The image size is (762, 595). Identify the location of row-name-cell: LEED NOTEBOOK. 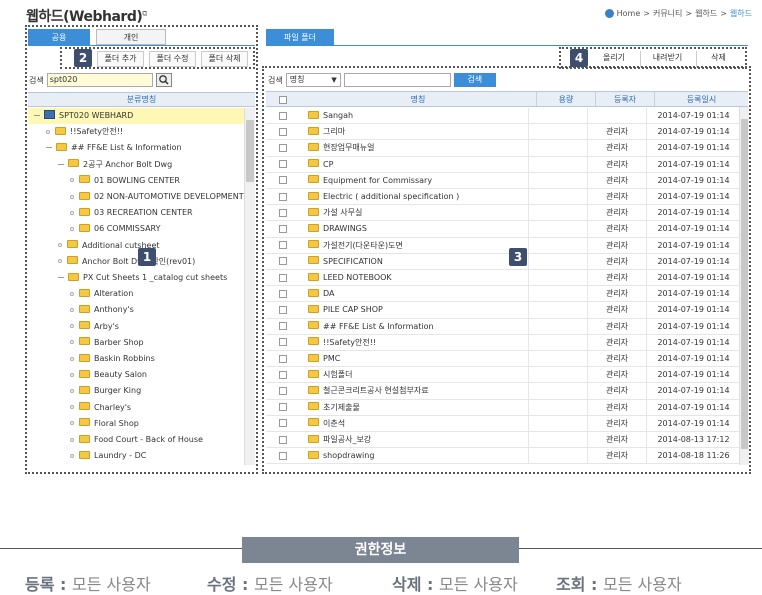
(414, 277).